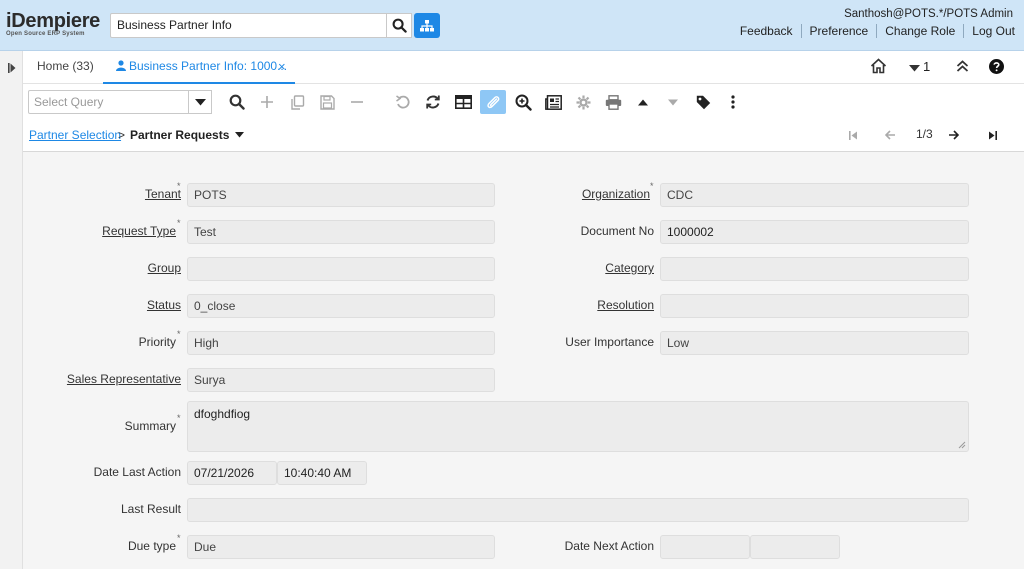 Image resolution: width=1024 pixels, height=569 pixels. Describe the element at coordinates (609, 546) in the screenshot. I see `date-next-action-label: Date Next Action` at that location.